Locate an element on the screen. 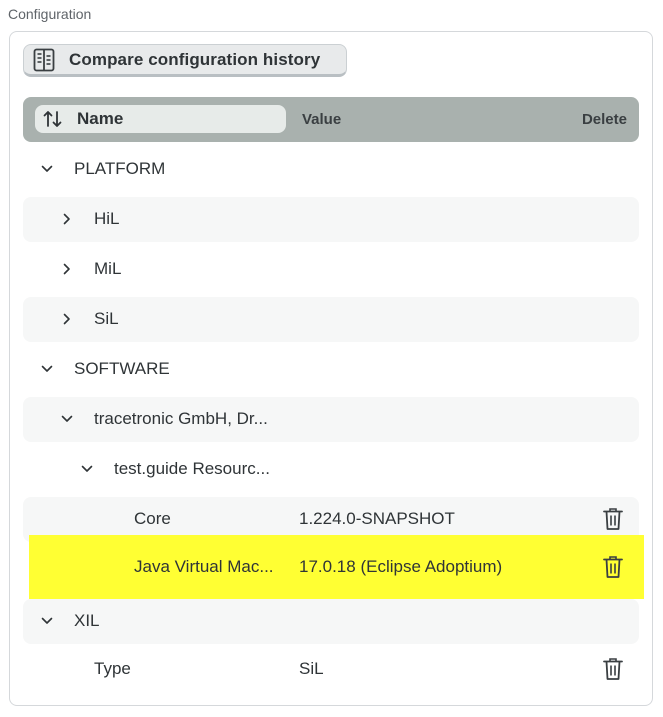 This screenshot has width=663, height=717. row-label: Core is located at coordinates (152, 518).